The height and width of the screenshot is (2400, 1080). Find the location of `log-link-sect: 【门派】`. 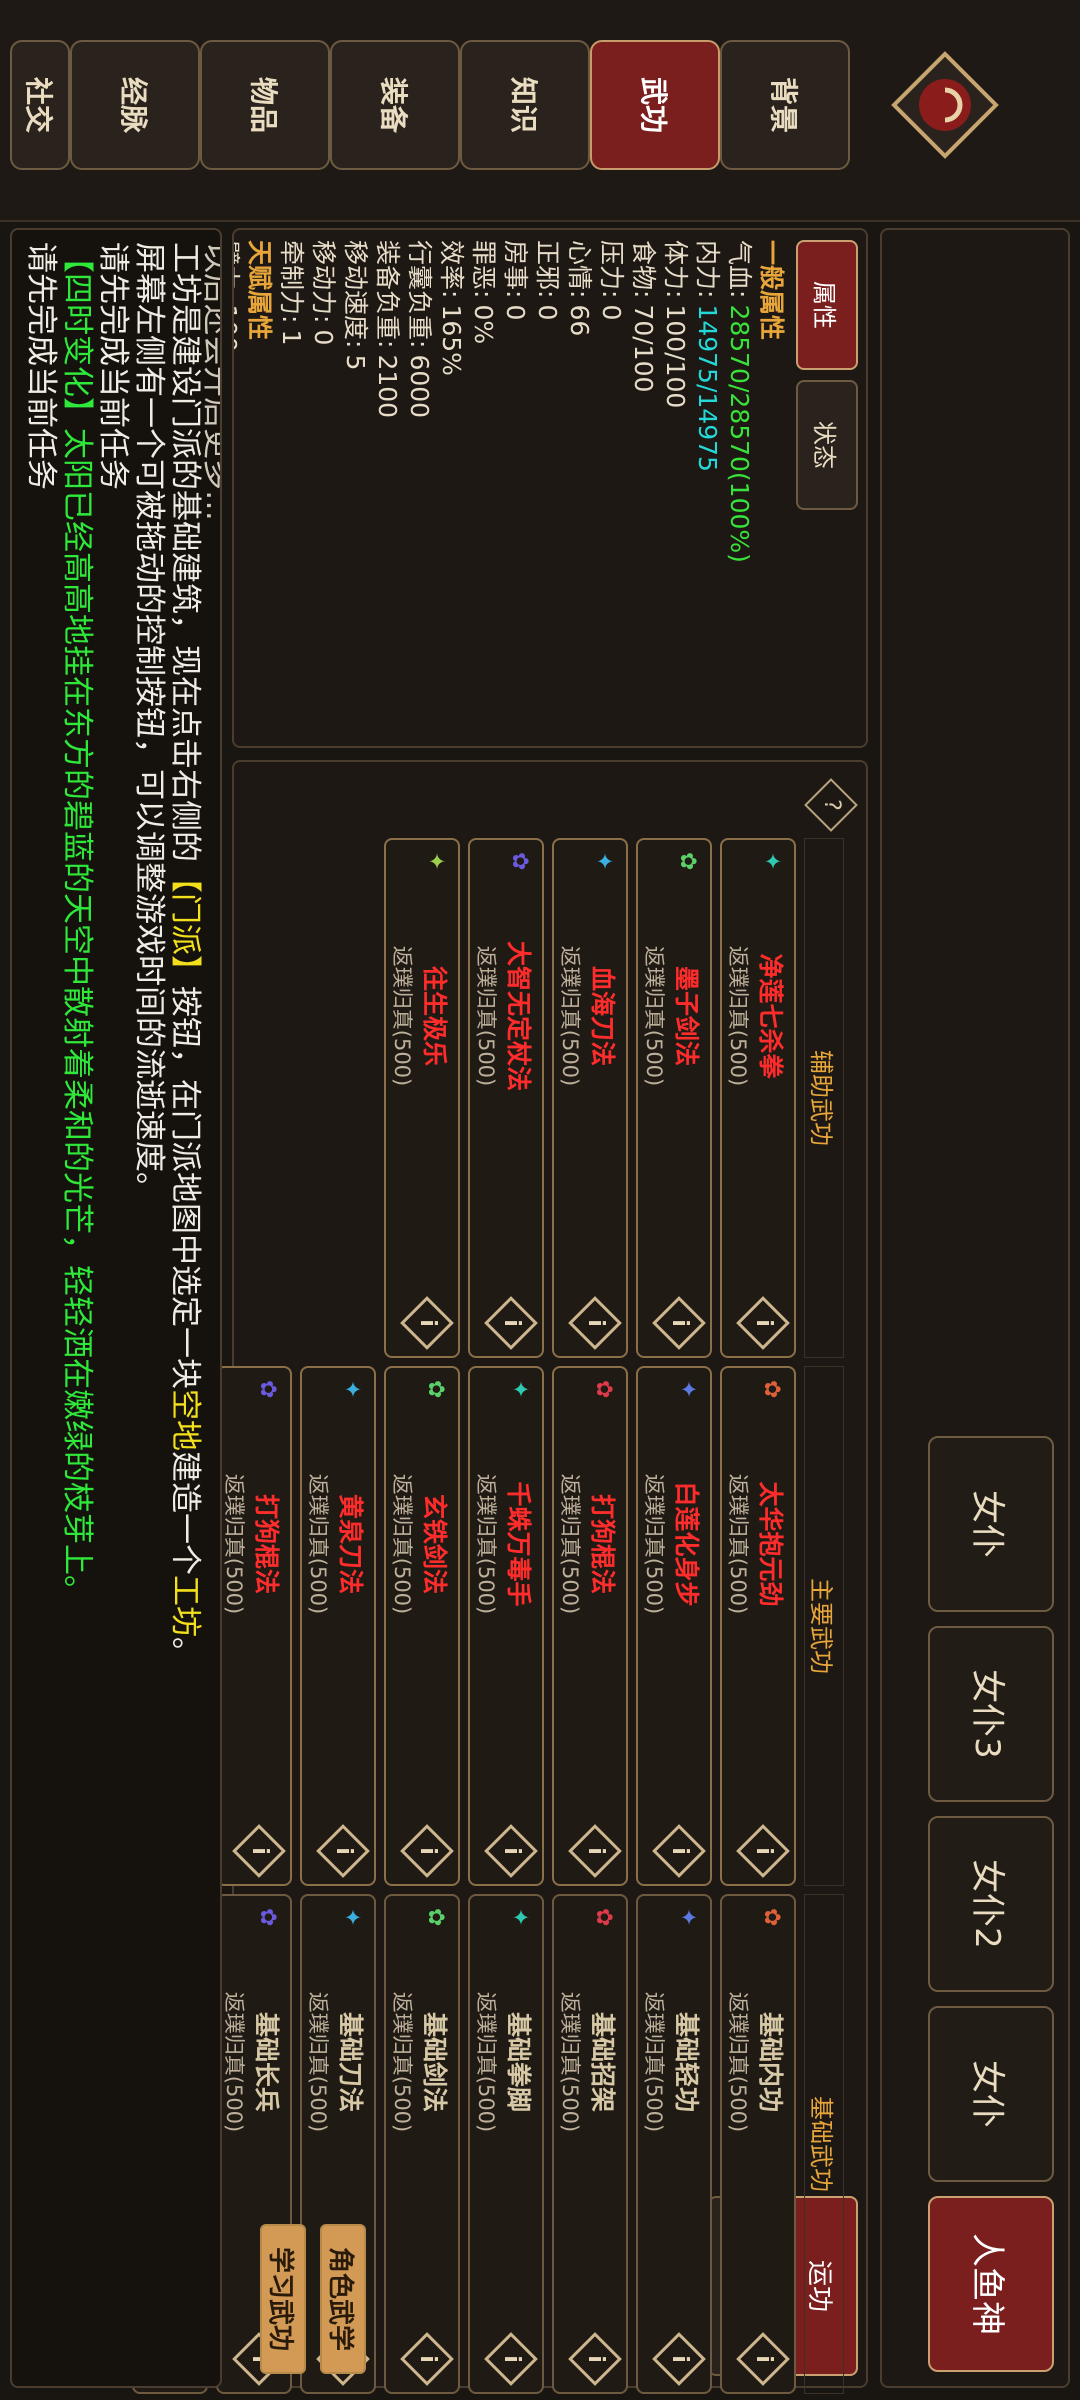

log-link-sect: 【门派】 is located at coordinates (185, 924).